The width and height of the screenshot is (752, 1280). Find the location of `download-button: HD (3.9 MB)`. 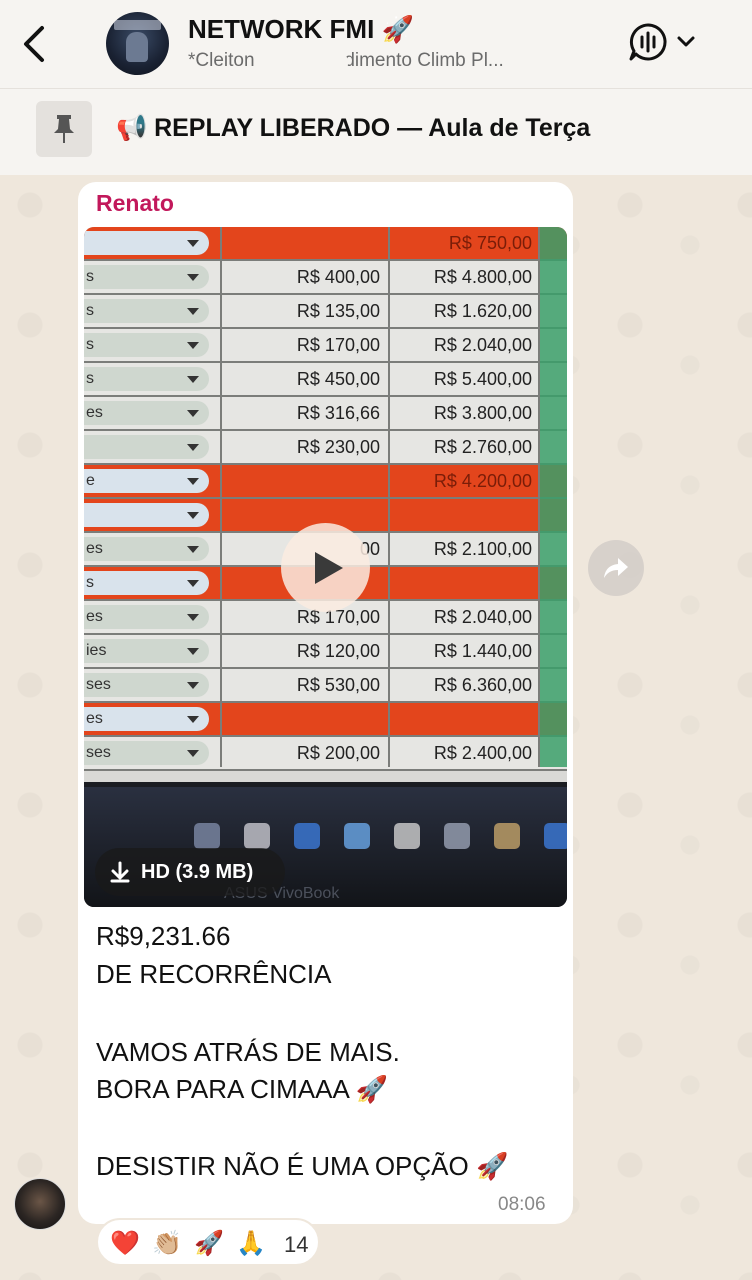

download-button: HD (3.9 MB) is located at coordinates (190, 872).